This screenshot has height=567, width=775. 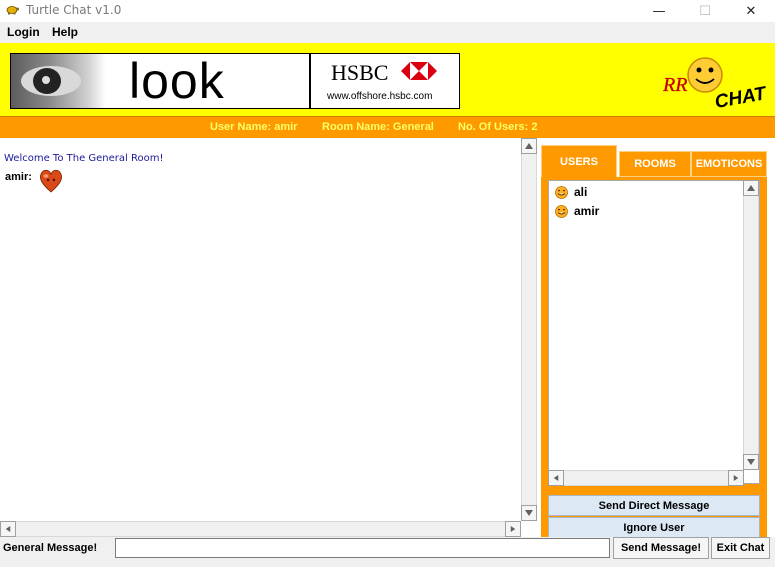 I want to click on ad-look-panel: look, so click(x=161, y=81).